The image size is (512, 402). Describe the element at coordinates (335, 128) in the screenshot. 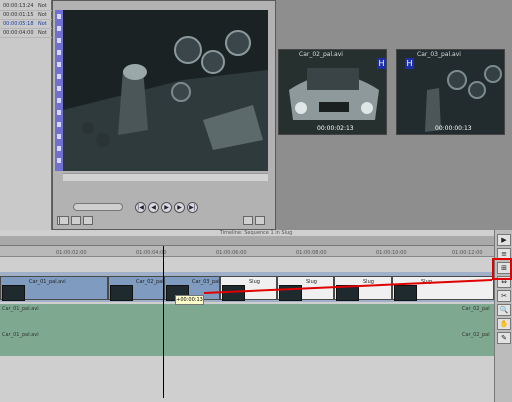

I see `thumbnail-timecode: 00:00:02:13` at that location.